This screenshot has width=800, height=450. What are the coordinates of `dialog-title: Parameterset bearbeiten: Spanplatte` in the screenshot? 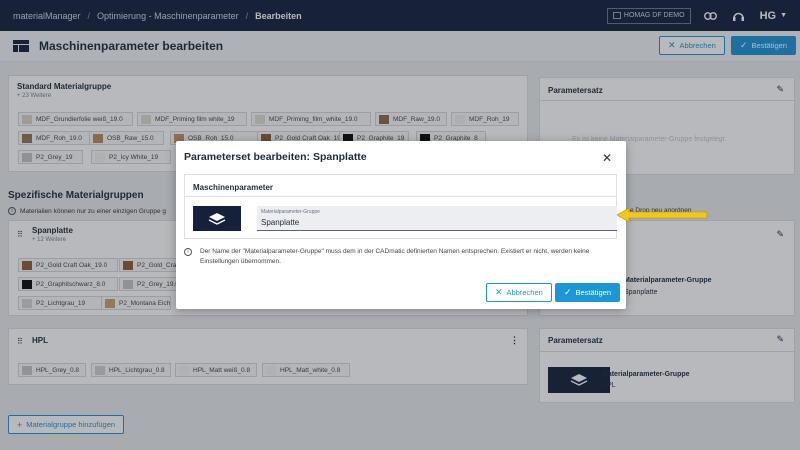 It's located at (275, 157).